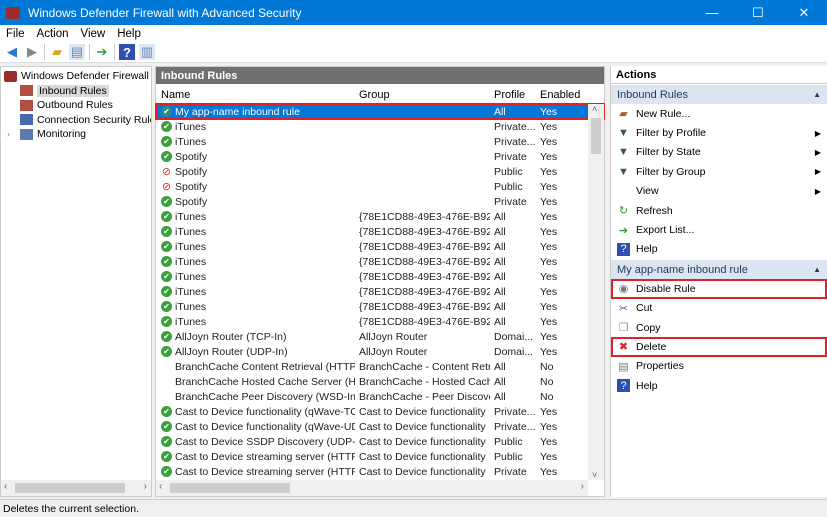 The image size is (827, 517). What do you see at coordinates (804, 12) in the screenshot?
I see `close-button: ✕` at bounding box center [804, 12].